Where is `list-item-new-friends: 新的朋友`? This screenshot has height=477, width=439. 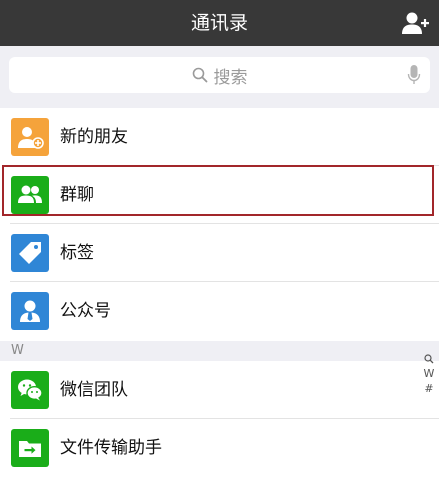 list-item-new-friends: 新的朋友 is located at coordinates (219, 137).